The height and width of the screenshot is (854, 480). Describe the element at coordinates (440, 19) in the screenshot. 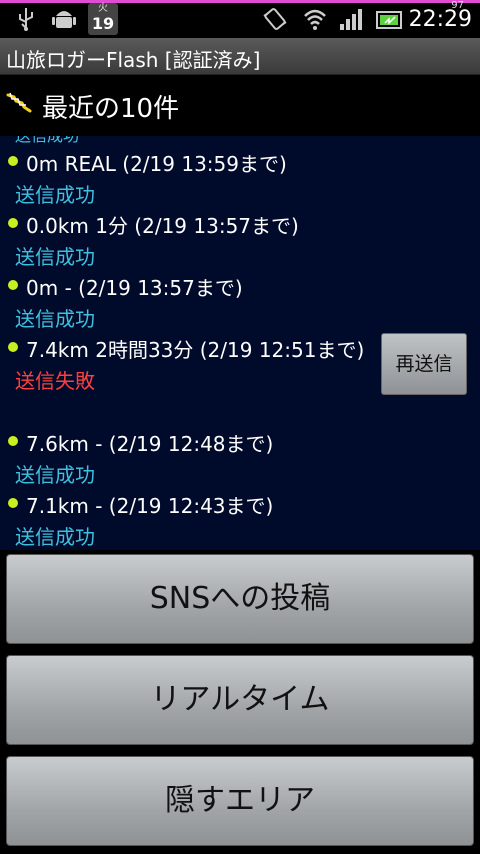

I see `clock: 22:29` at that location.